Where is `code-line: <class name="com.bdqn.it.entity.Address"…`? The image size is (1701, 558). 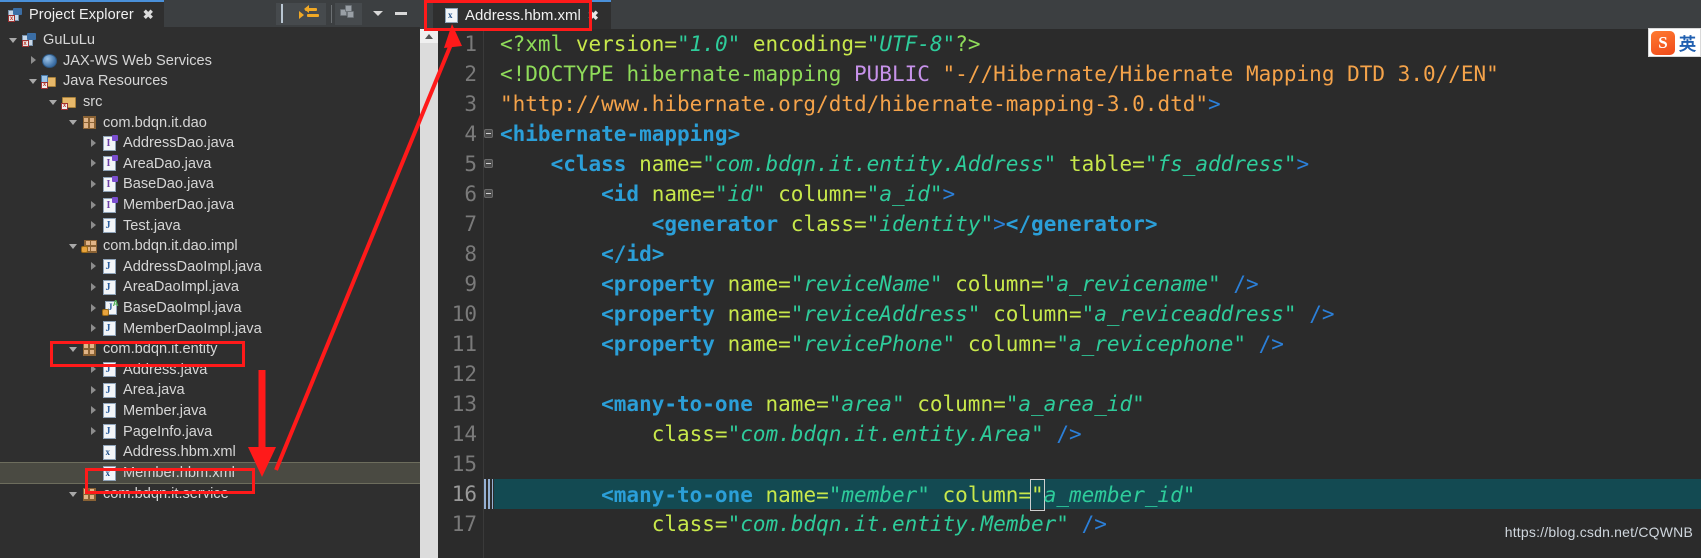
code-line: <class name="com.bdqn.it.entity.Address"… is located at coordinates (1097, 164).